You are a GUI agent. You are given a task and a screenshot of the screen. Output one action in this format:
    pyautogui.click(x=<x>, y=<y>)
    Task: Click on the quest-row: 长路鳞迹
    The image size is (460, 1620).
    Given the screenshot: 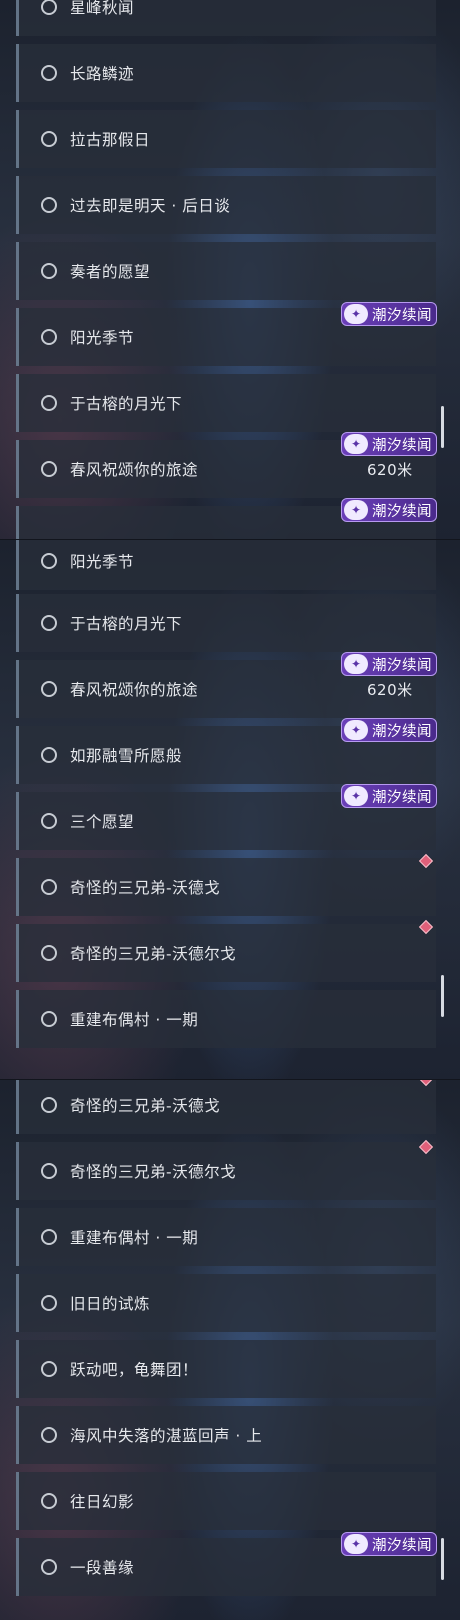 What is the action you would take?
    pyautogui.click(x=226, y=73)
    